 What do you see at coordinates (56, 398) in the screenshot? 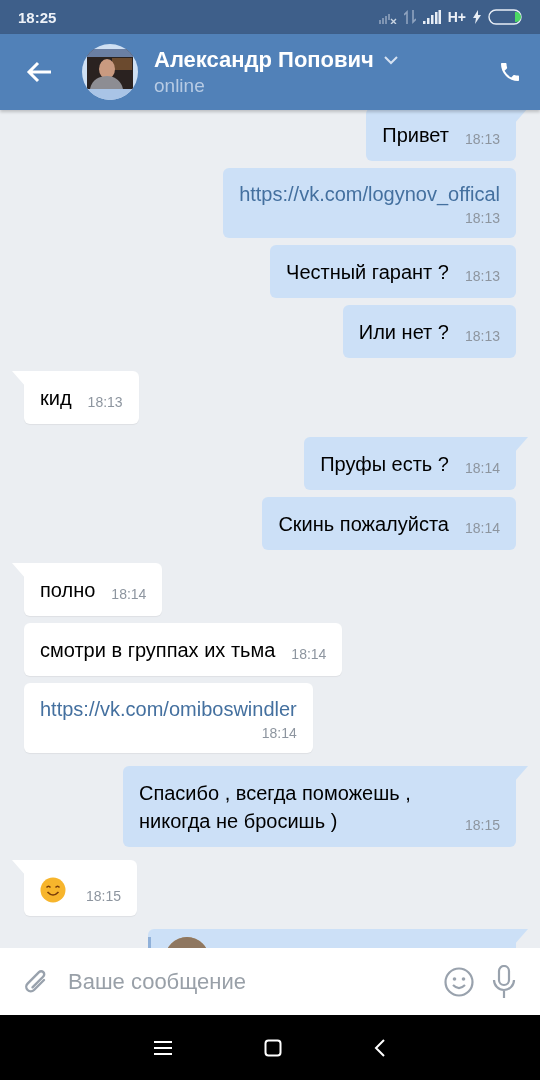
I see `message-text: кид` at bounding box center [56, 398].